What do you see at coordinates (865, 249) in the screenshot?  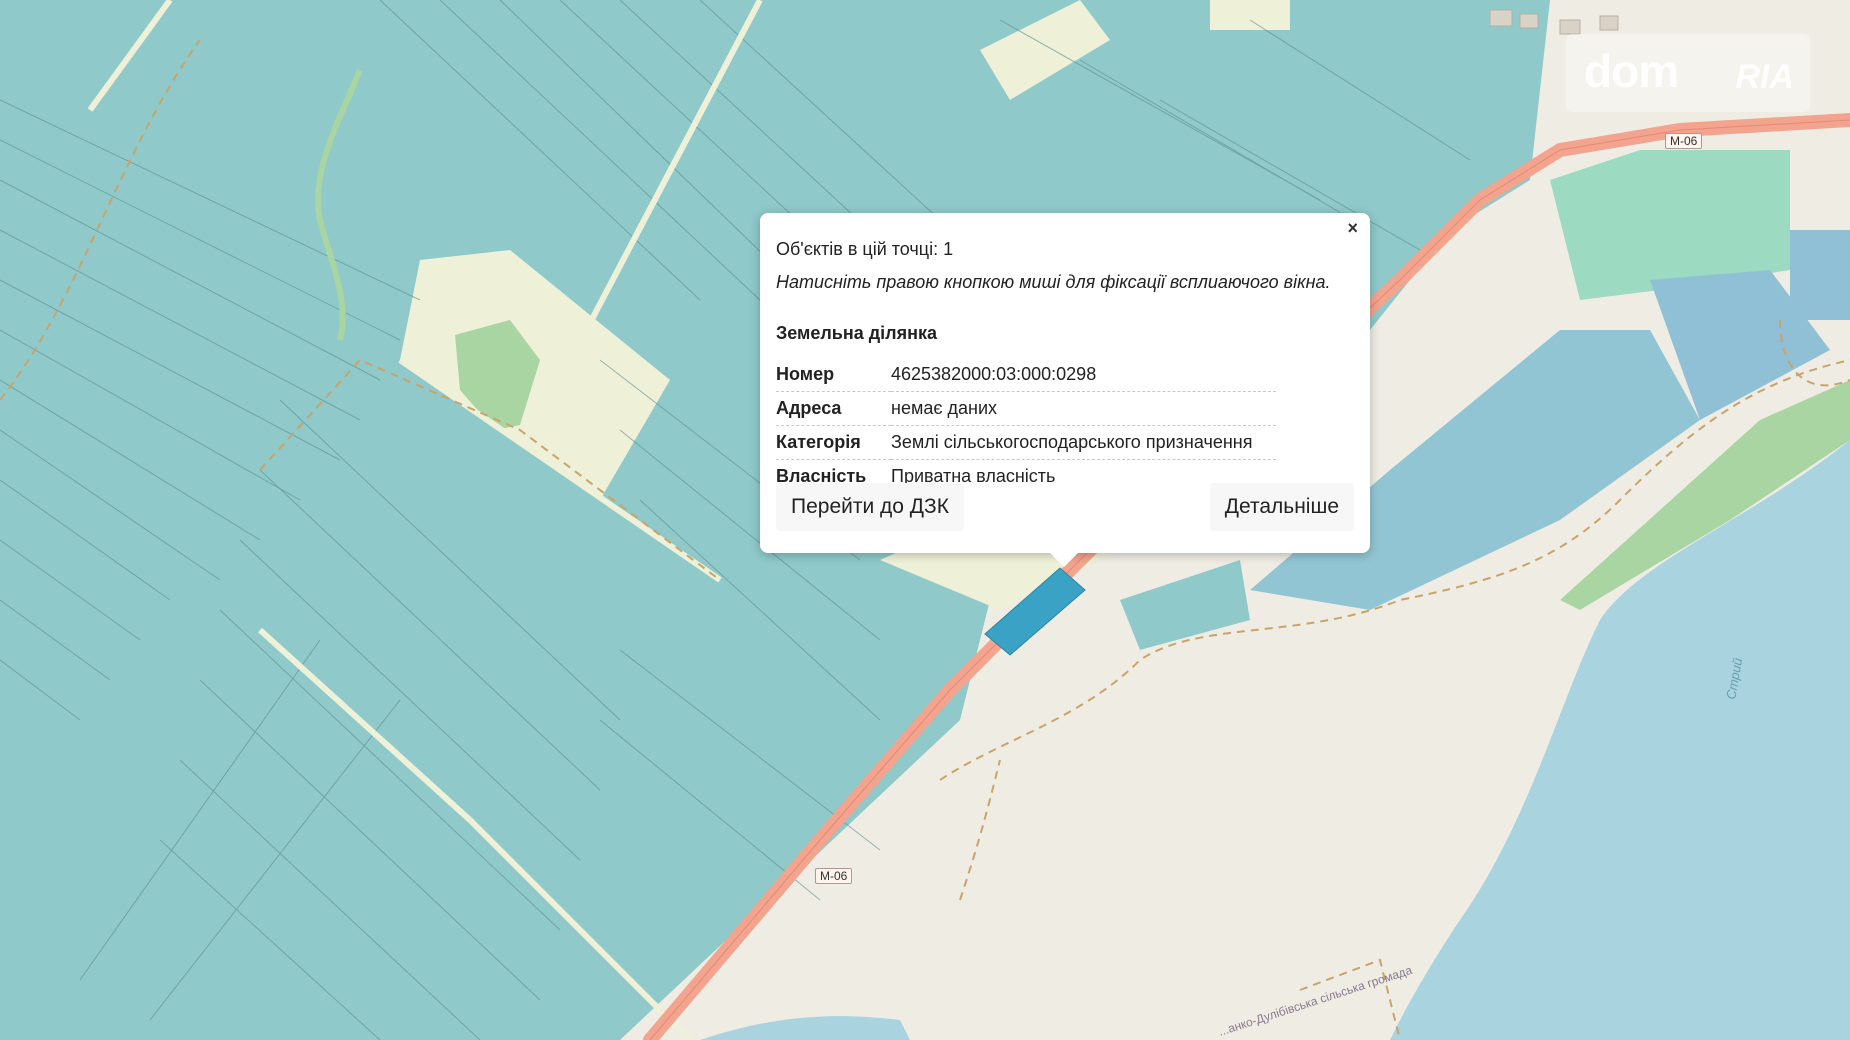 I see `objects-count: Об'єктів в цій точці: 1` at bounding box center [865, 249].